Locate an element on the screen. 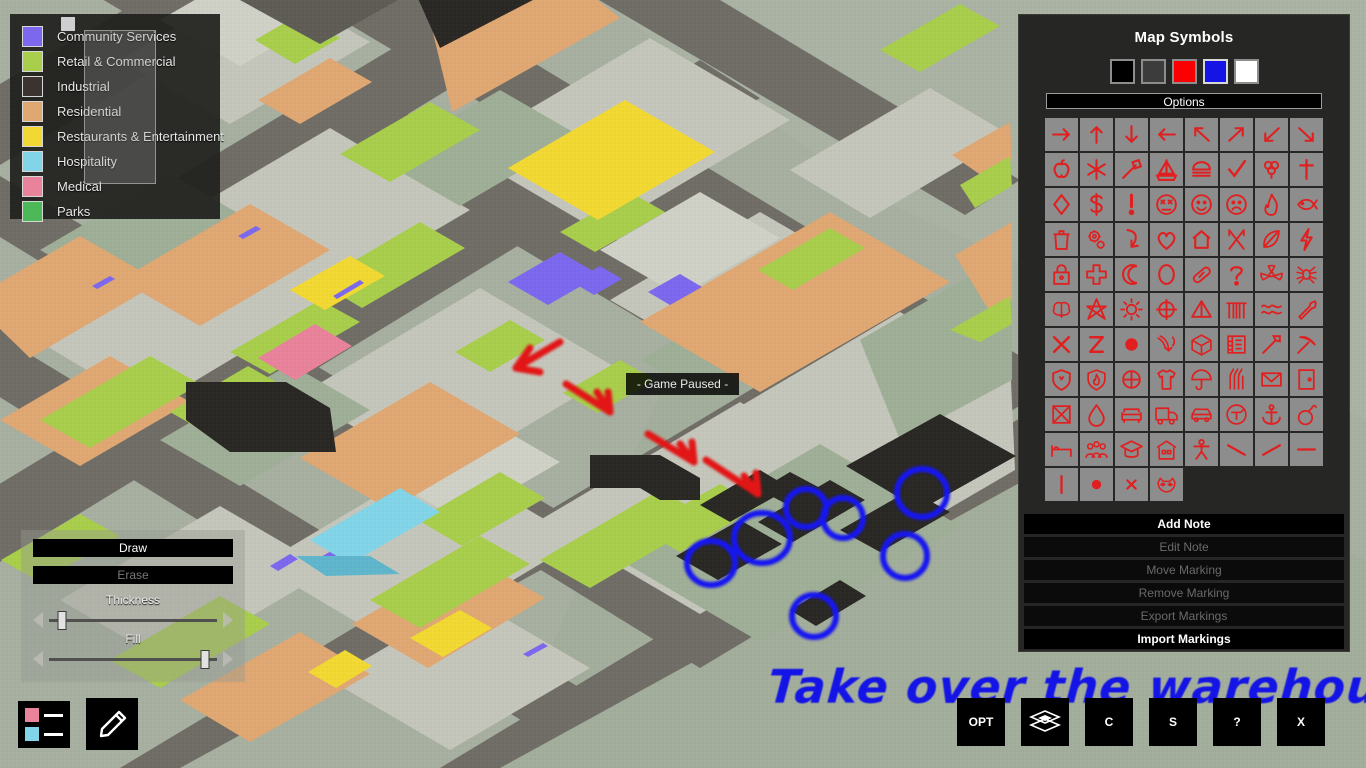 This screenshot has width=1366, height=768. import-markings-button: Import Markings is located at coordinates (1184, 639).